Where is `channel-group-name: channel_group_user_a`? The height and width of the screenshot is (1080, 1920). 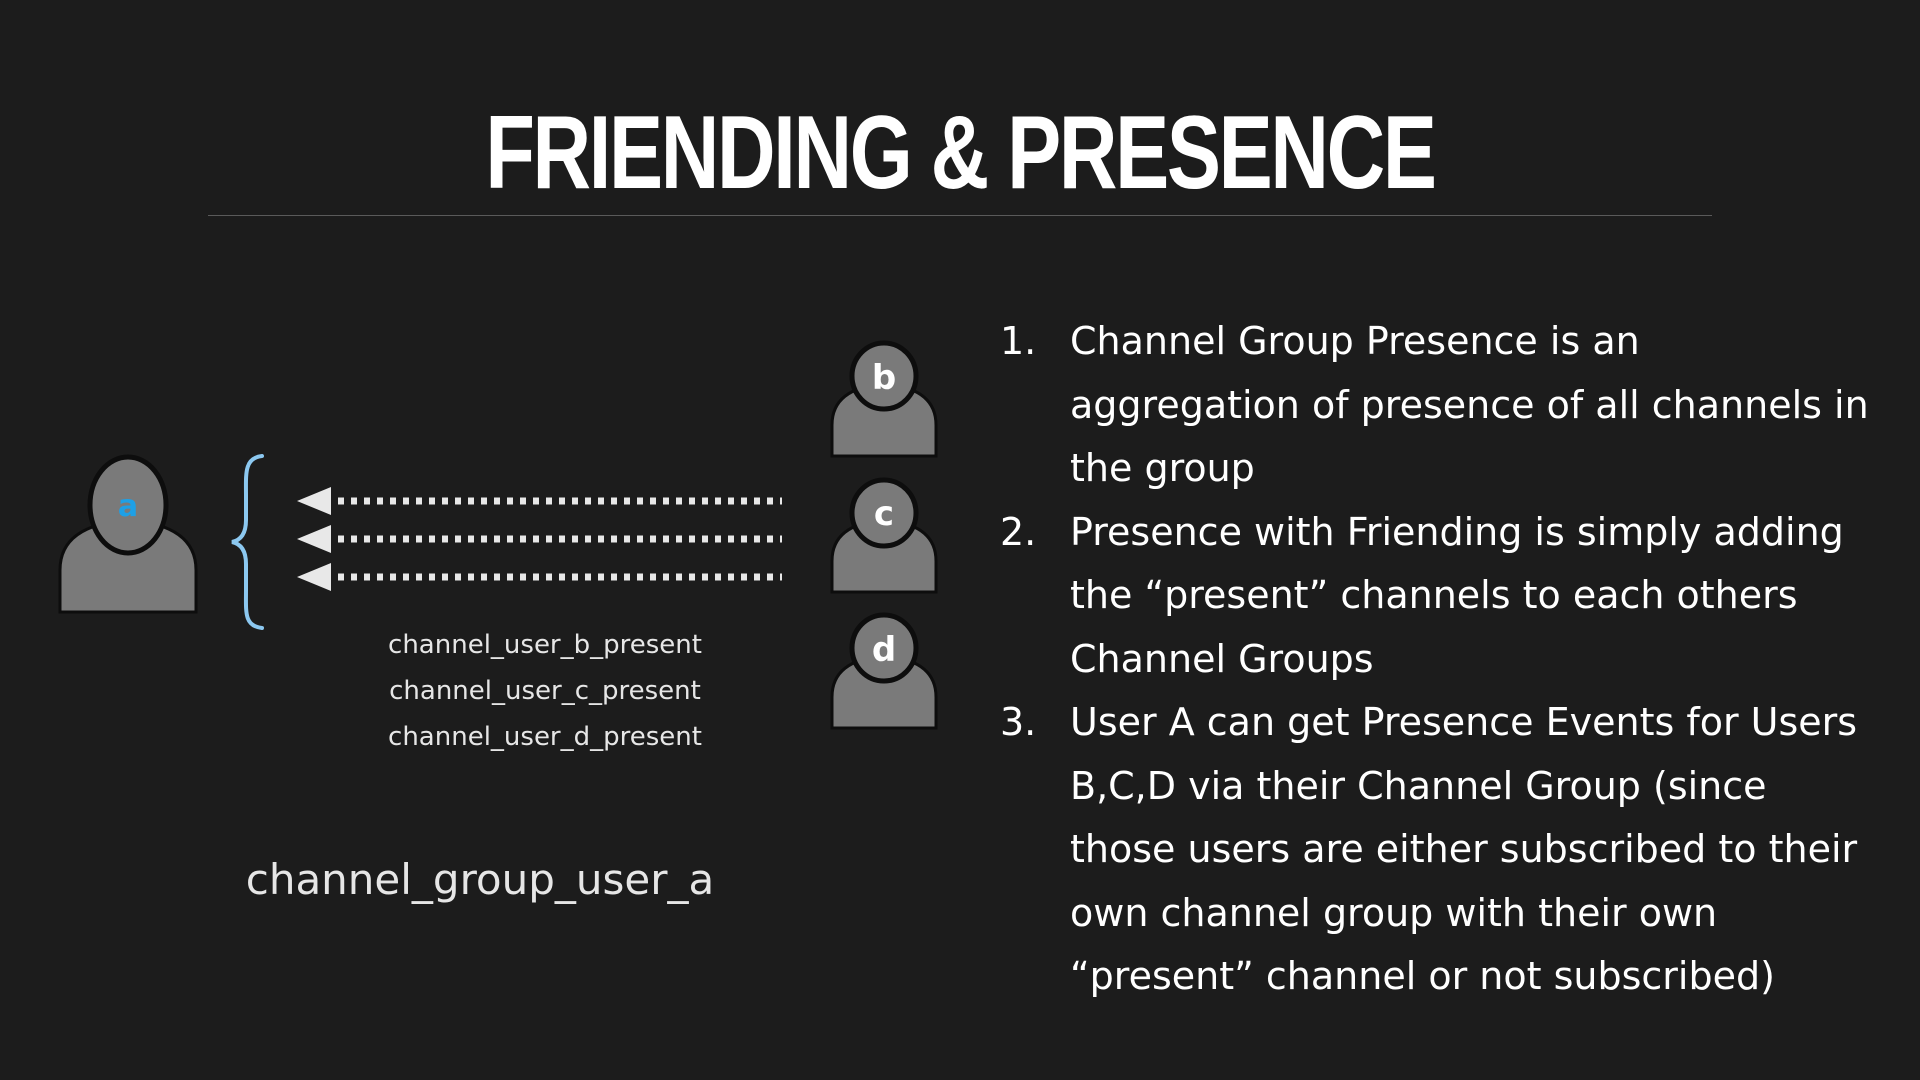 channel-group-name: channel_group_user_a is located at coordinates (480, 879).